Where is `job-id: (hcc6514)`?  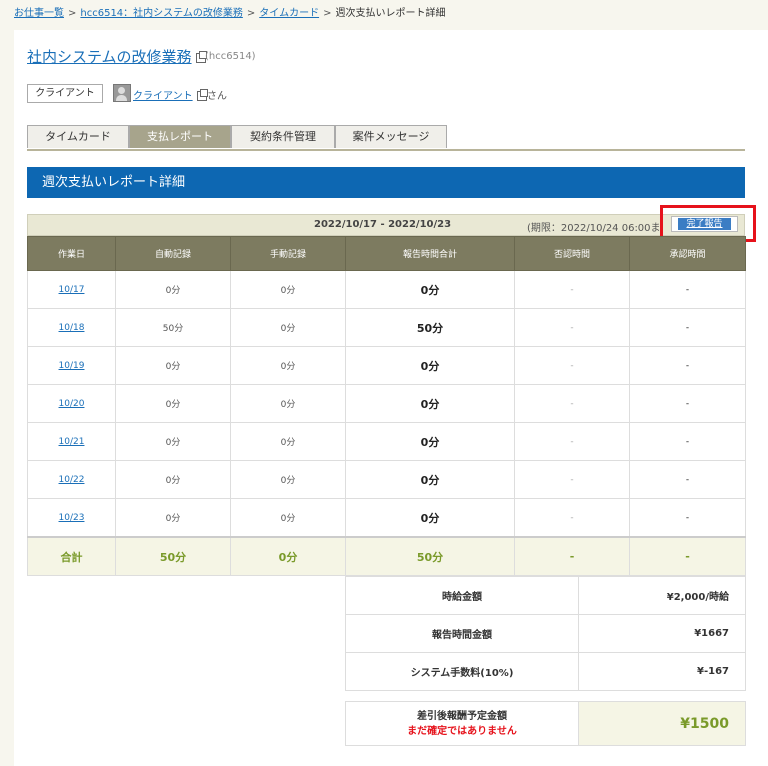 job-id: (hcc6514) is located at coordinates (230, 56).